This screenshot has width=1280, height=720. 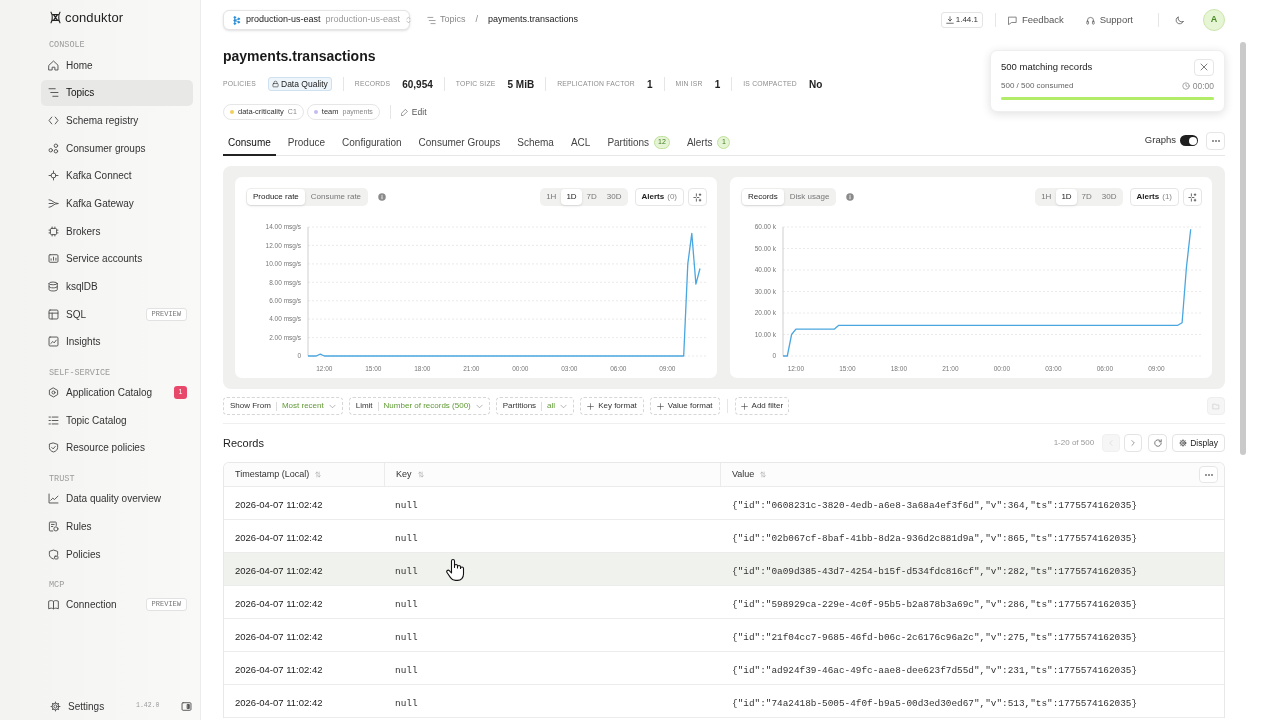 I want to click on metric-tab: Disk usage, so click(x=809, y=197).